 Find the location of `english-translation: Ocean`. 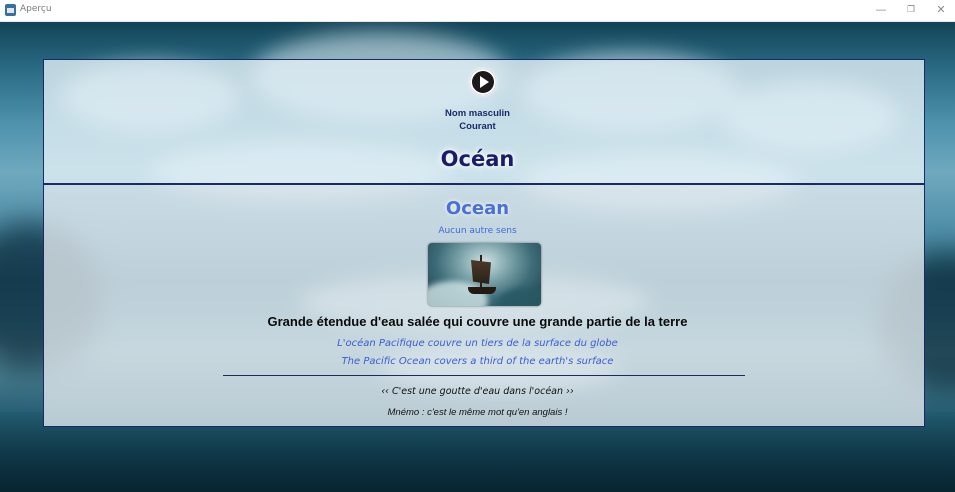

english-translation: Ocean is located at coordinates (477, 208).